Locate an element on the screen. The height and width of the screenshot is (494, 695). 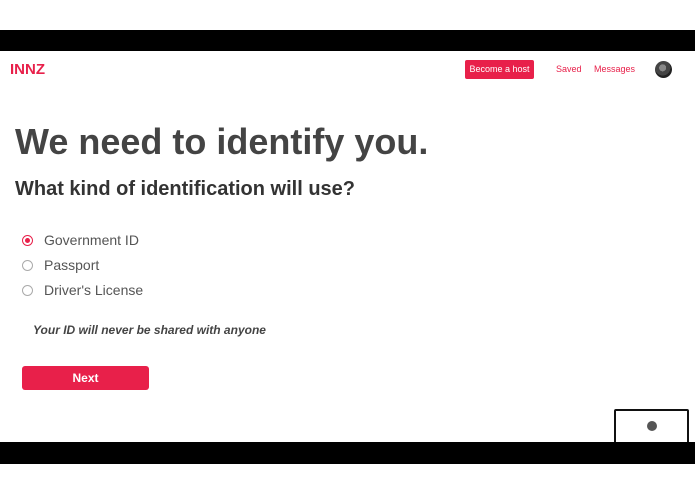
option-label: Passport is located at coordinates (72, 265).